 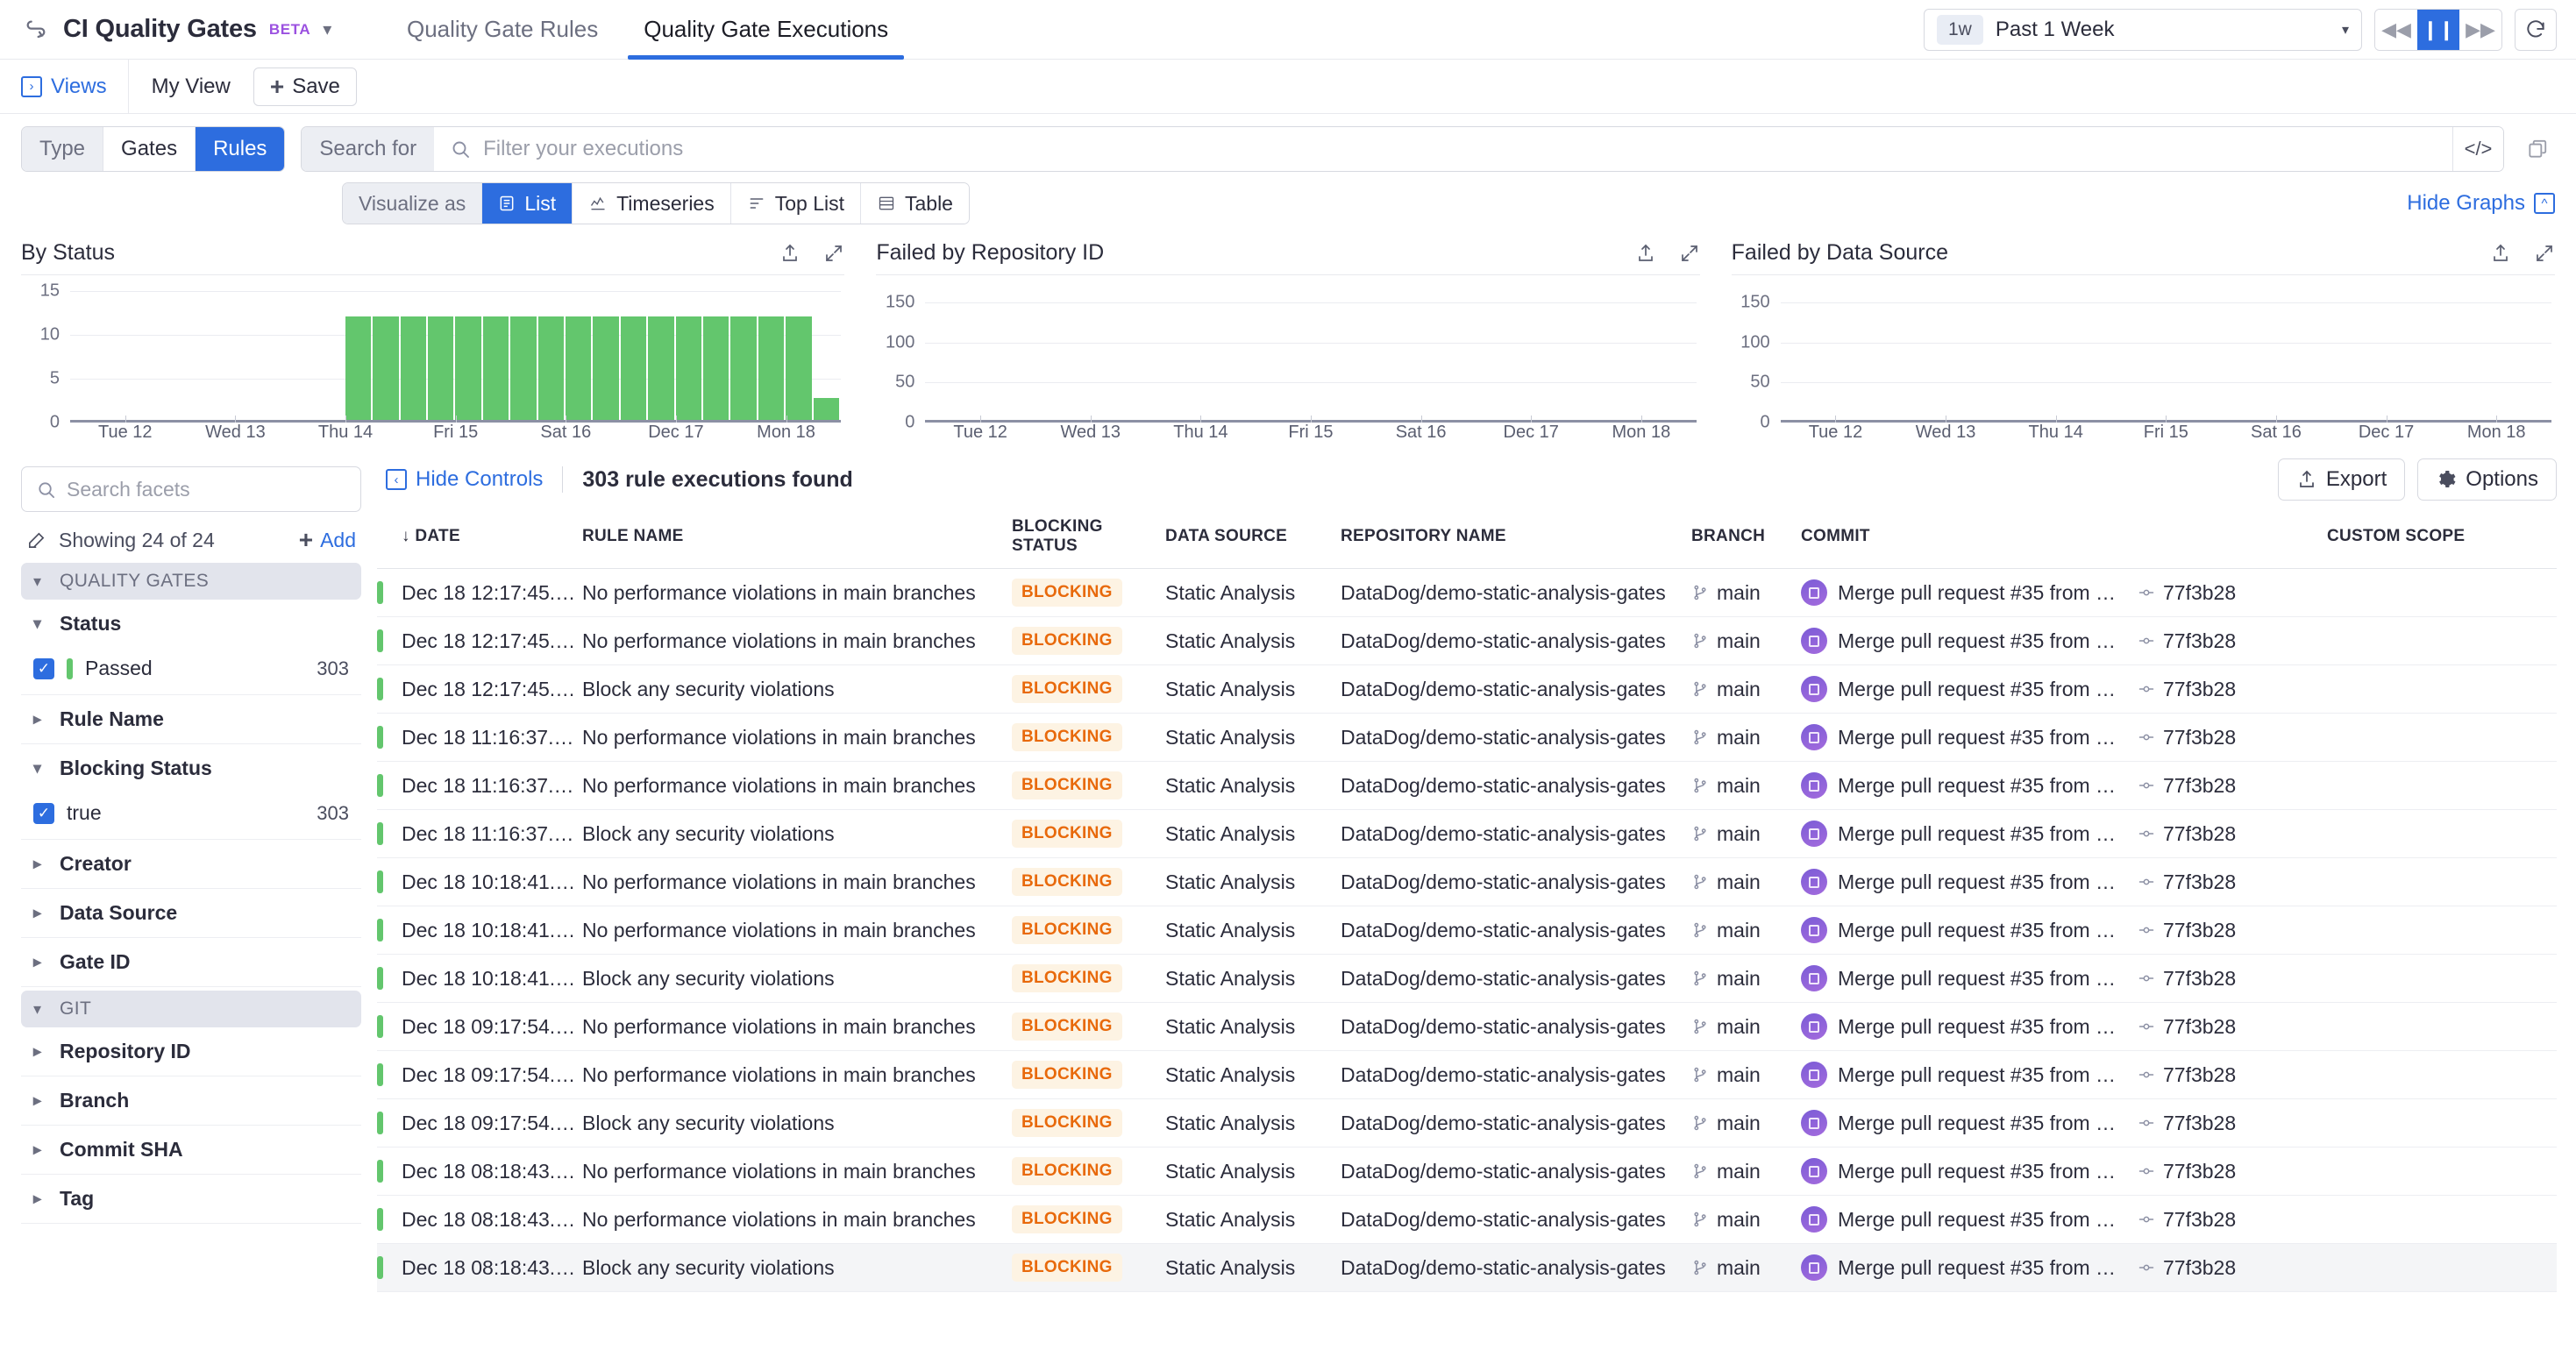 What do you see at coordinates (2341, 479) in the screenshot?
I see `export-button: Export` at bounding box center [2341, 479].